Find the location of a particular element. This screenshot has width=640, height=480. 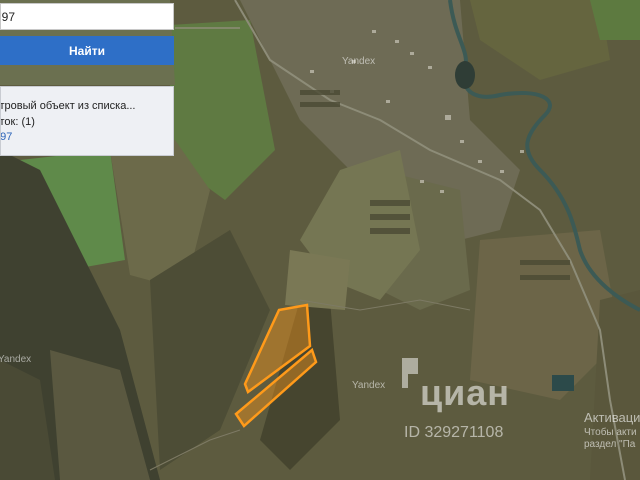

search-input is located at coordinates (87, 16).